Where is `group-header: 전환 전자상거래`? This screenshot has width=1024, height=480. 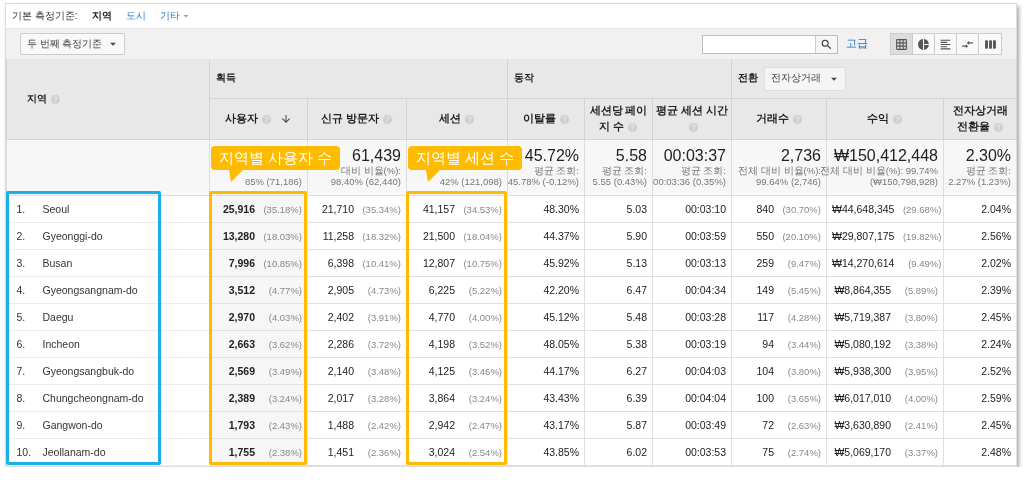
group-header: 전환 전자상거래 is located at coordinates (874, 79).